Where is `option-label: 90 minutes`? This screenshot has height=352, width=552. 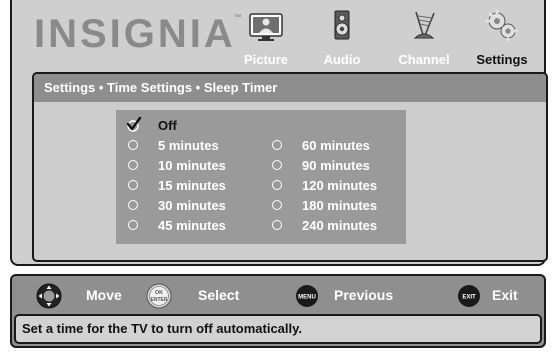
option-label: 90 minutes is located at coordinates (336, 165).